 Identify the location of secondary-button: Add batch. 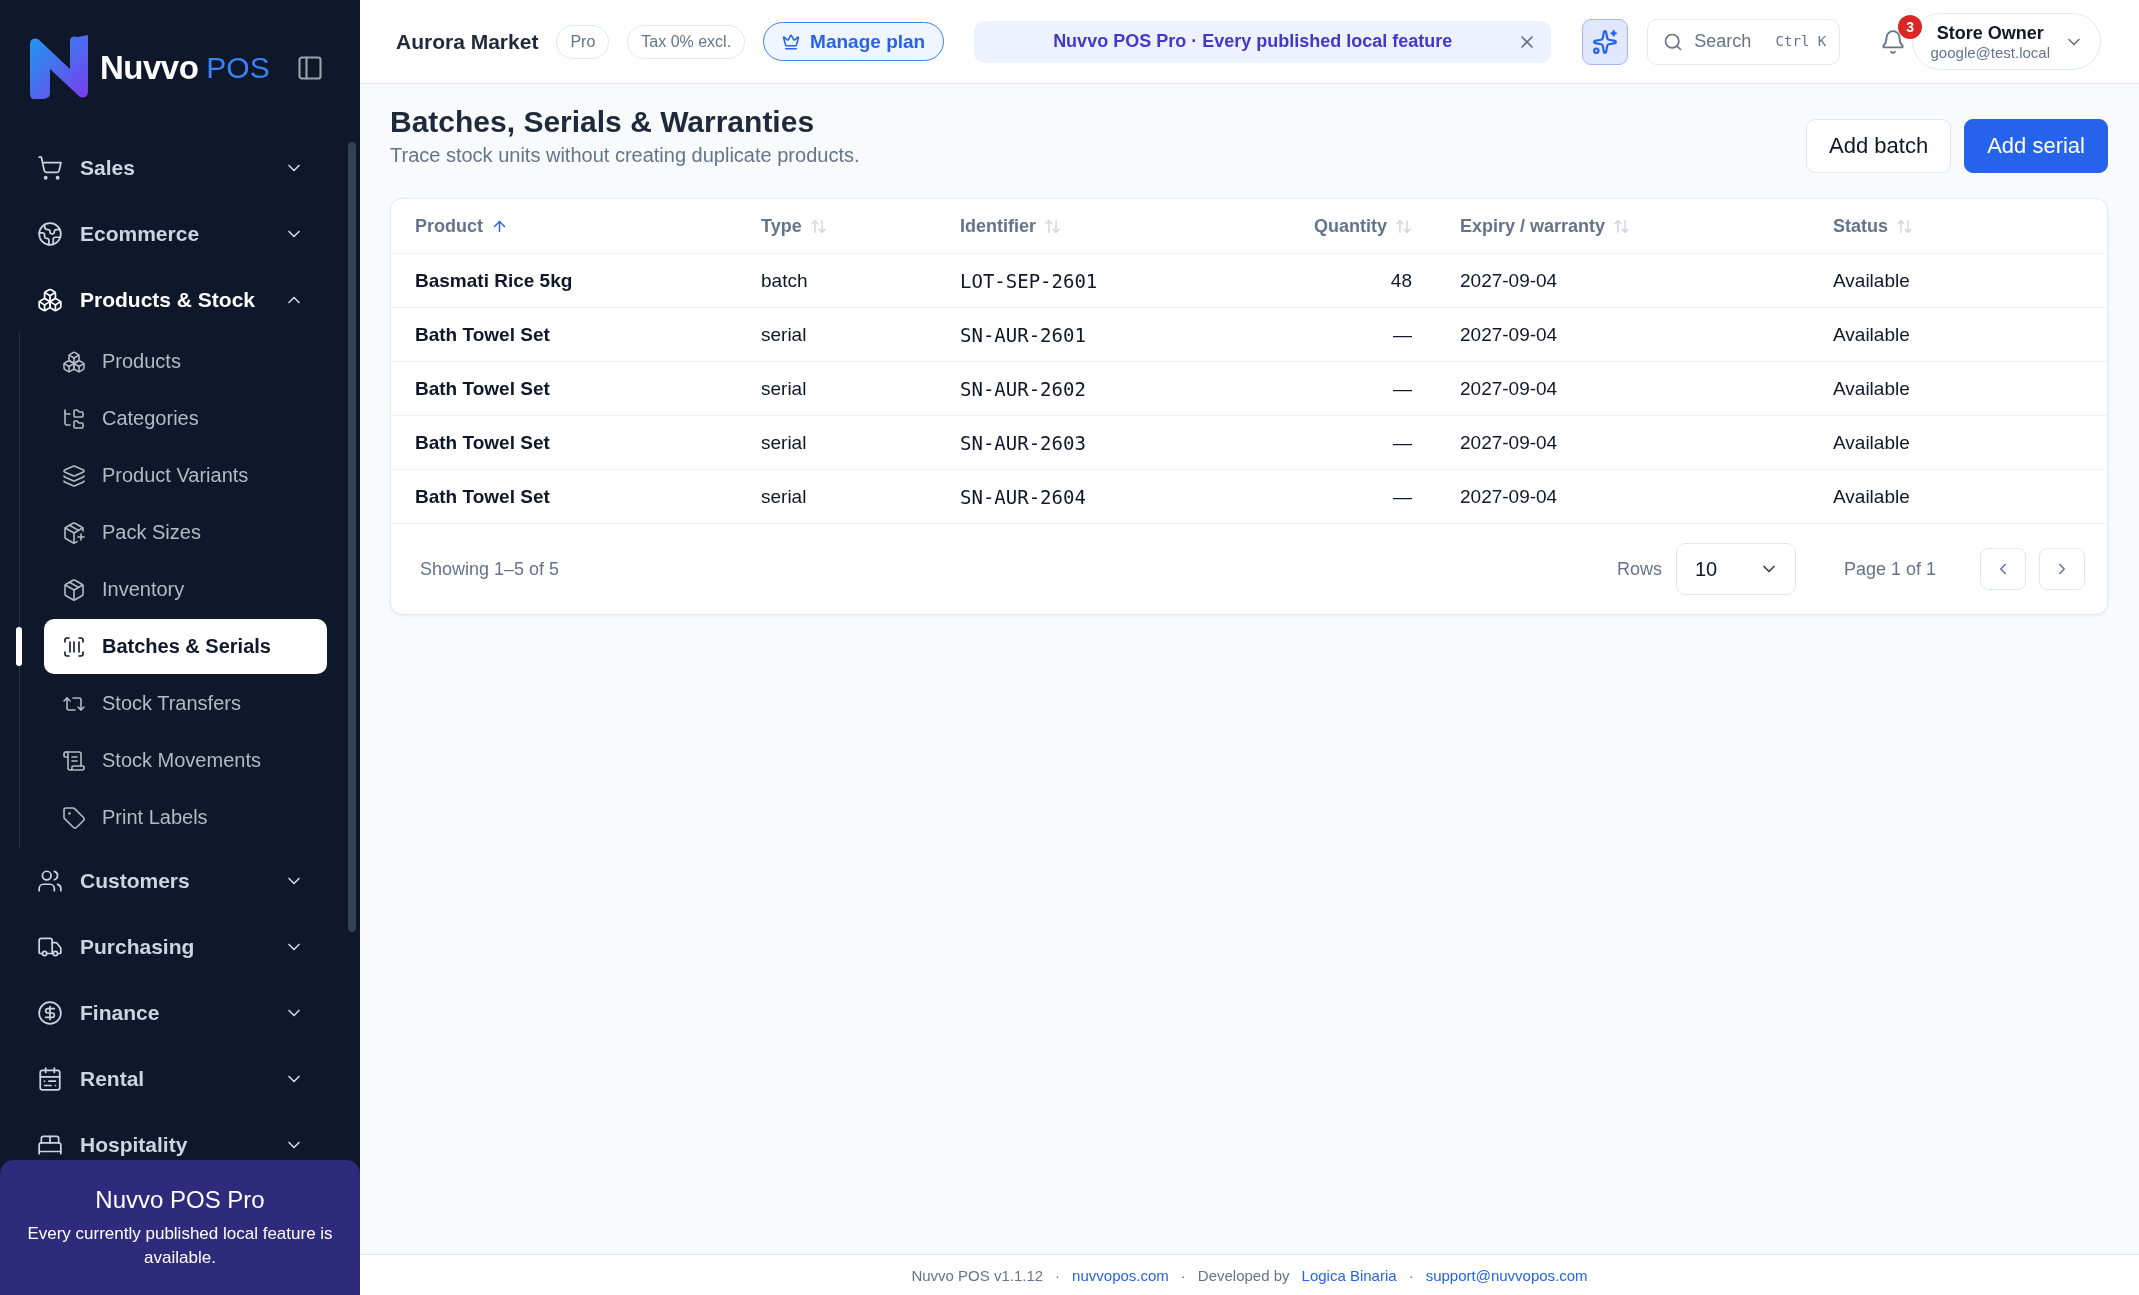
(1879, 146).